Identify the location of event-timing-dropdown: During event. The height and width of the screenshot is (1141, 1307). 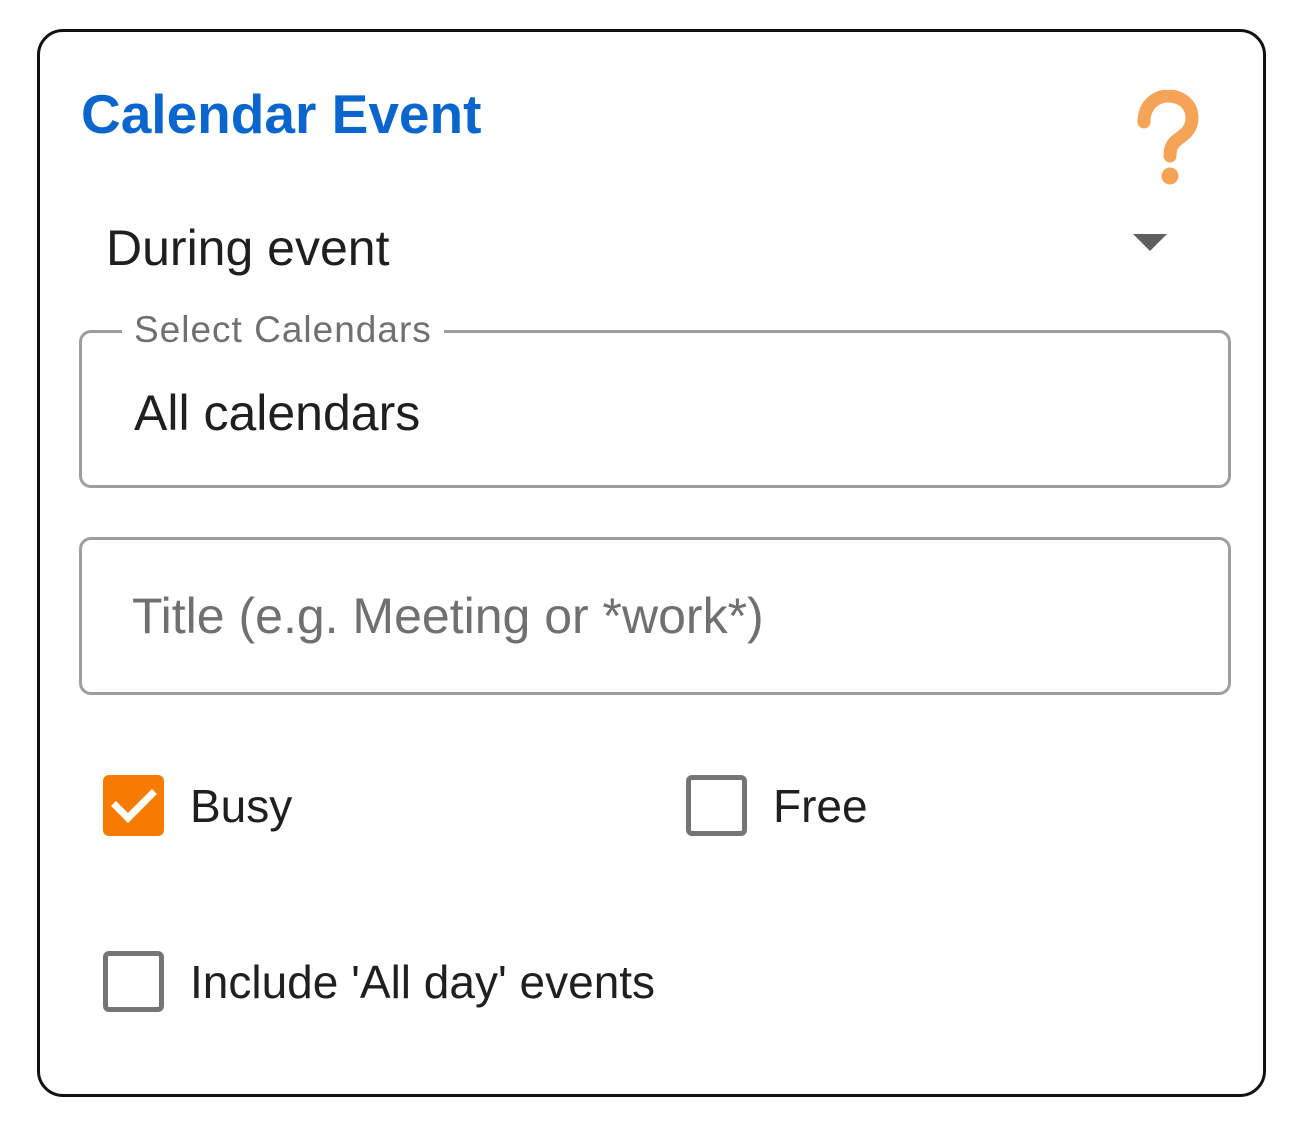
(653, 247).